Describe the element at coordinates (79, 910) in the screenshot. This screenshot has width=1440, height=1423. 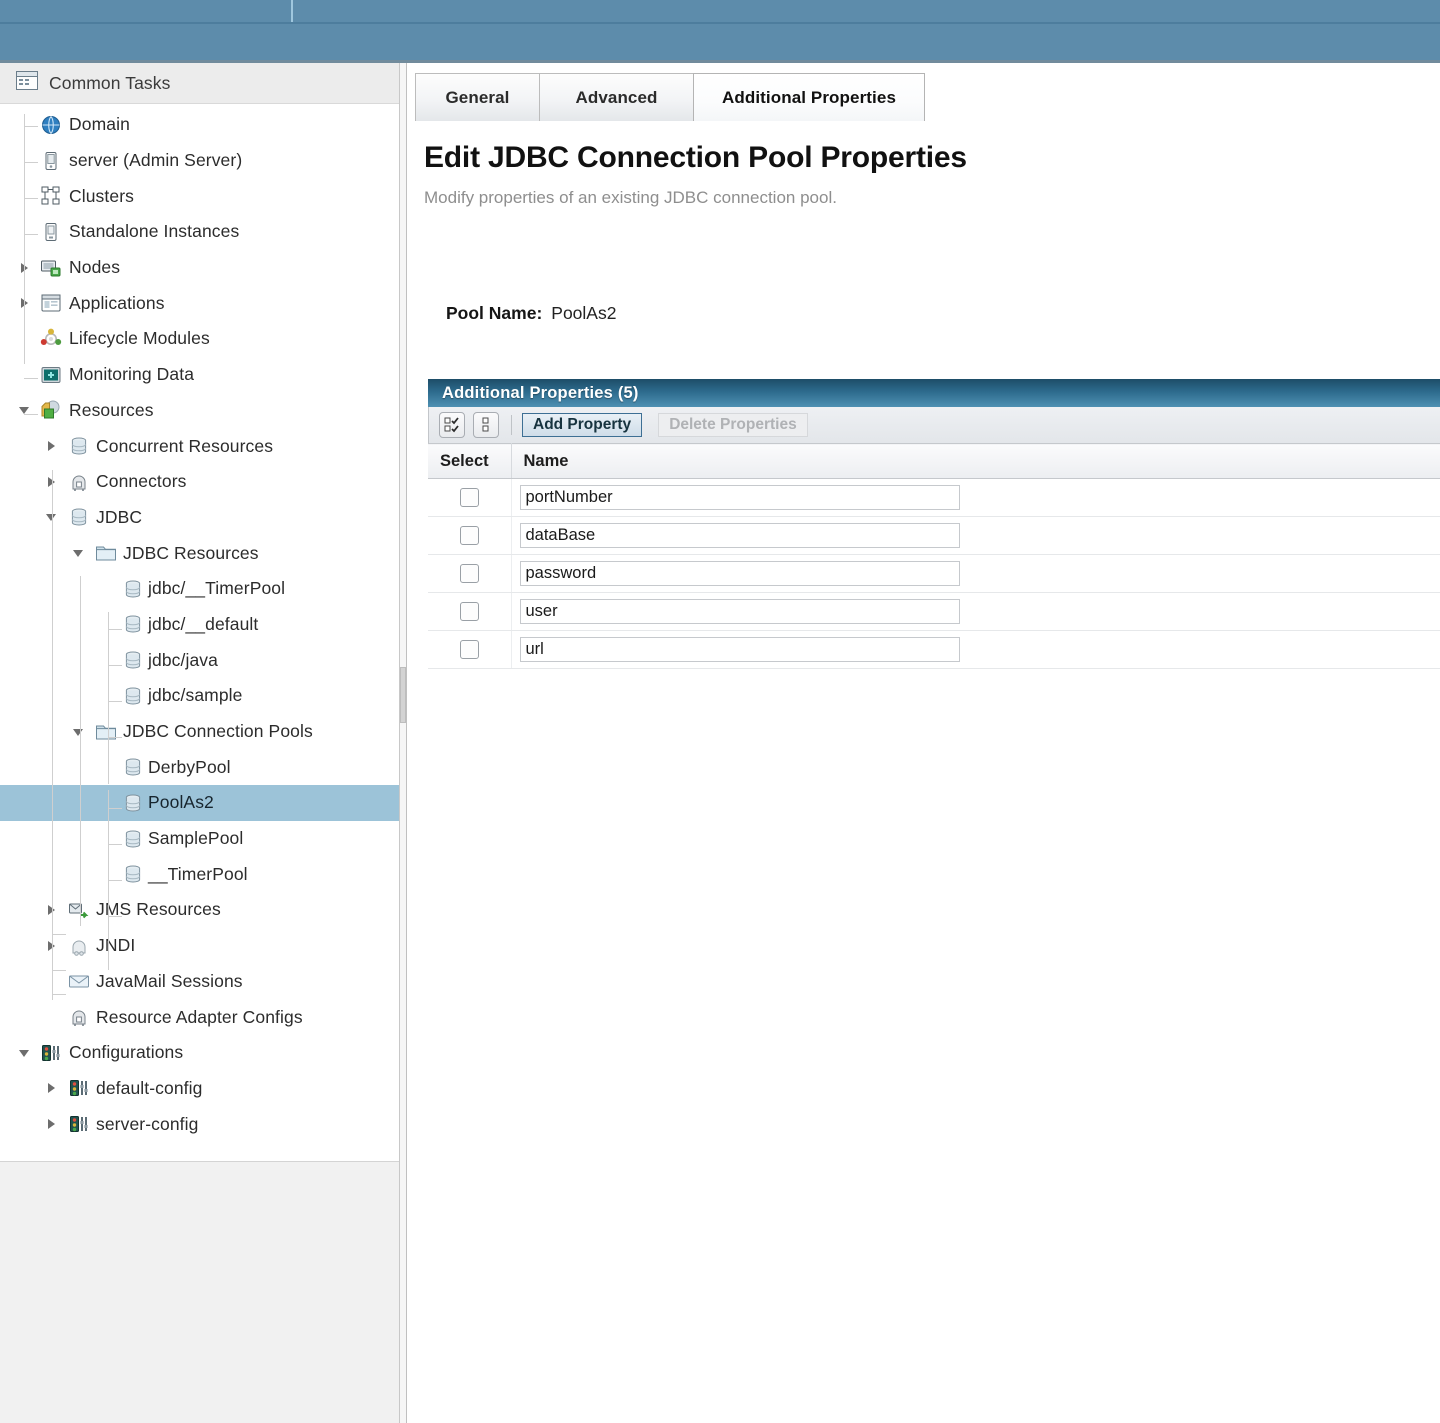
I see `jms-icon` at that location.